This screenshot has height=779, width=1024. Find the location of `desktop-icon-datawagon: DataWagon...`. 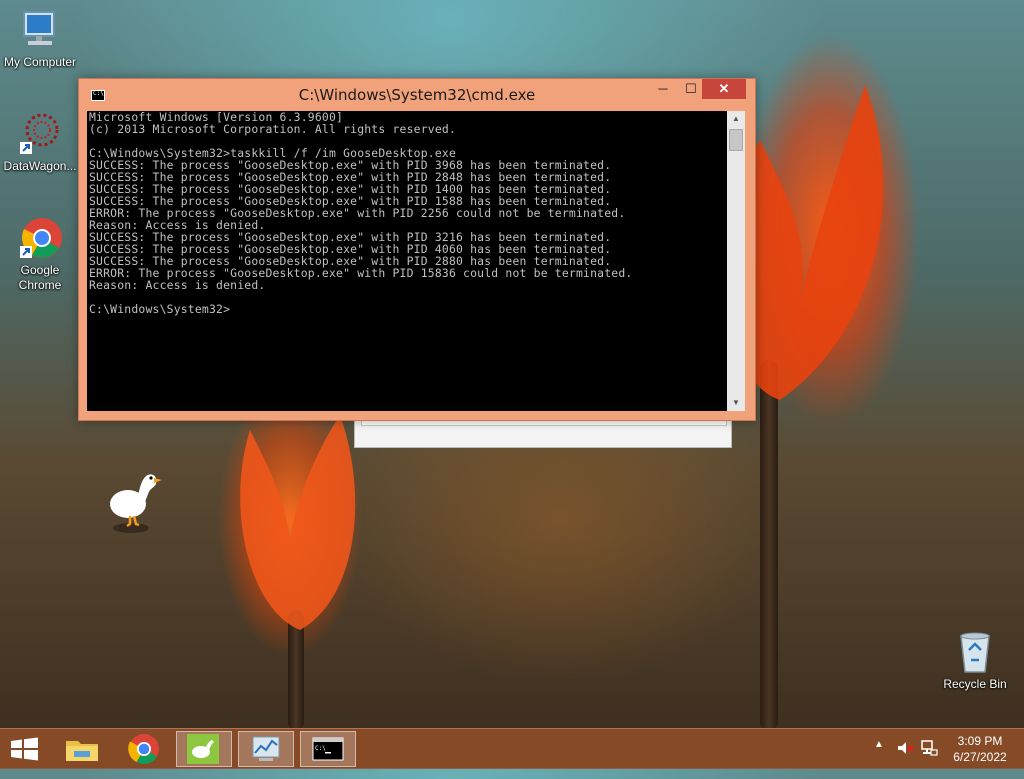

desktop-icon-datawagon: DataWagon... is located at coordinates (40, 143).